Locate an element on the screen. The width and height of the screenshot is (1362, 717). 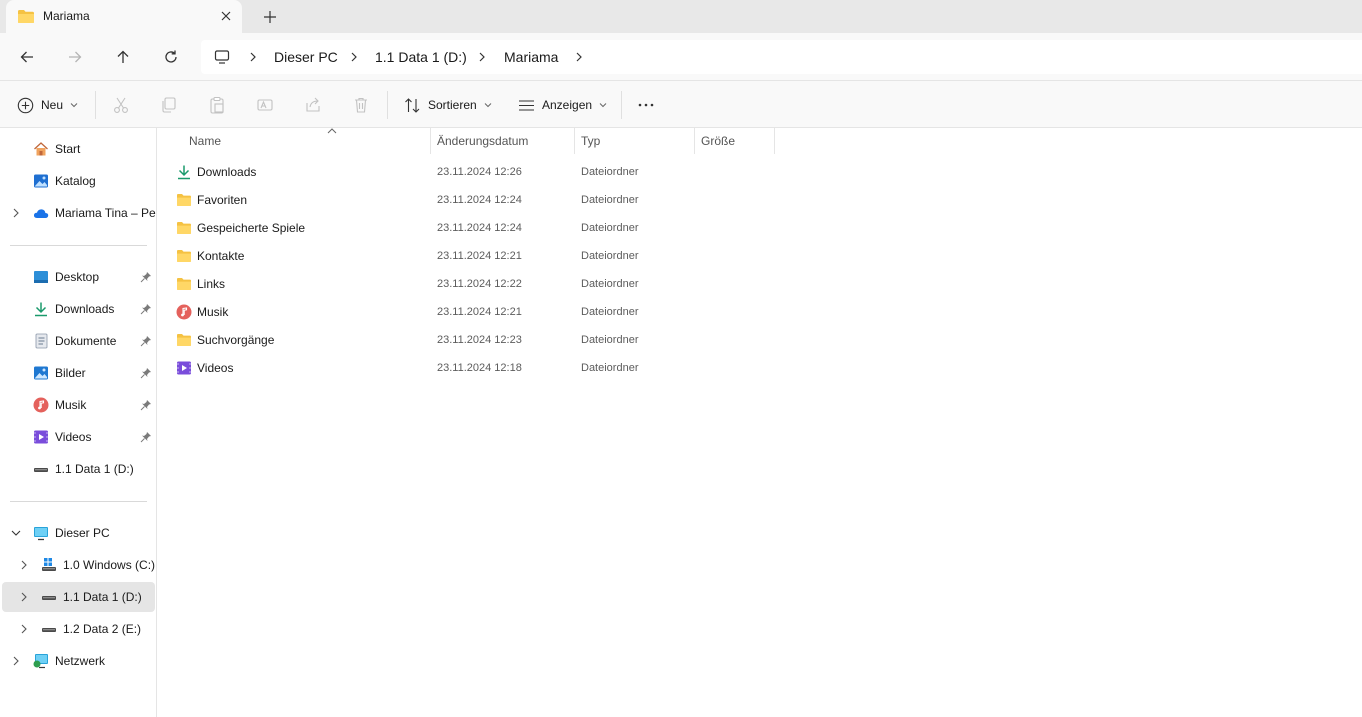
tab-strip: Mariama is located at coordinates (681, 16).